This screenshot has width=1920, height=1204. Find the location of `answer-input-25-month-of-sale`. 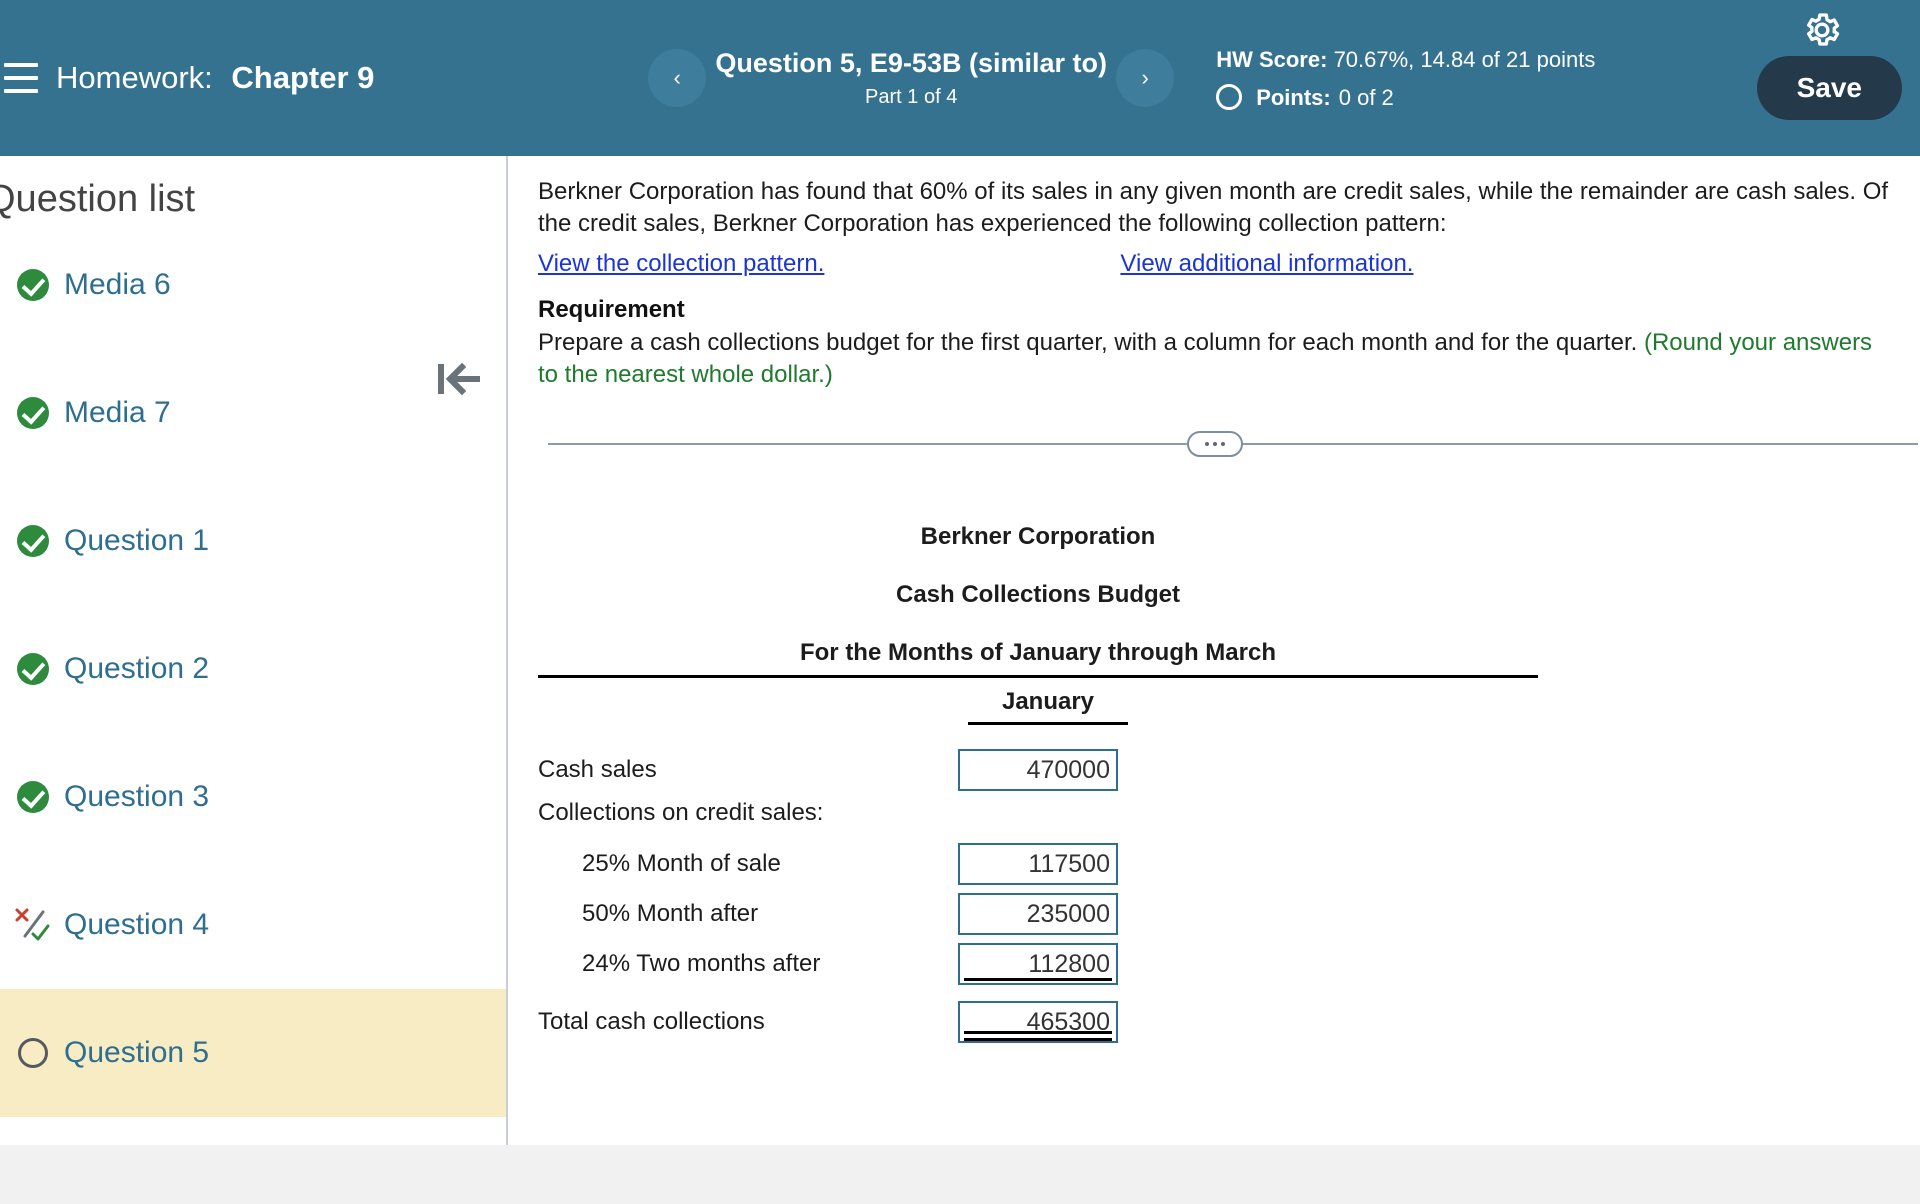

answer-input-25-month-of-sale is located at coordinates (1038, 864).